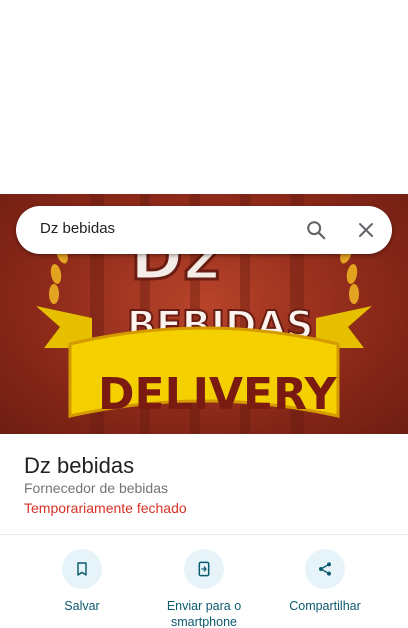 The width and height of the screenshot is (408, 628). What do you see at coordinates (204, 230) in the screenshot?
I see `search-bar: Dz bebidas` at bounding box center [204, 230].